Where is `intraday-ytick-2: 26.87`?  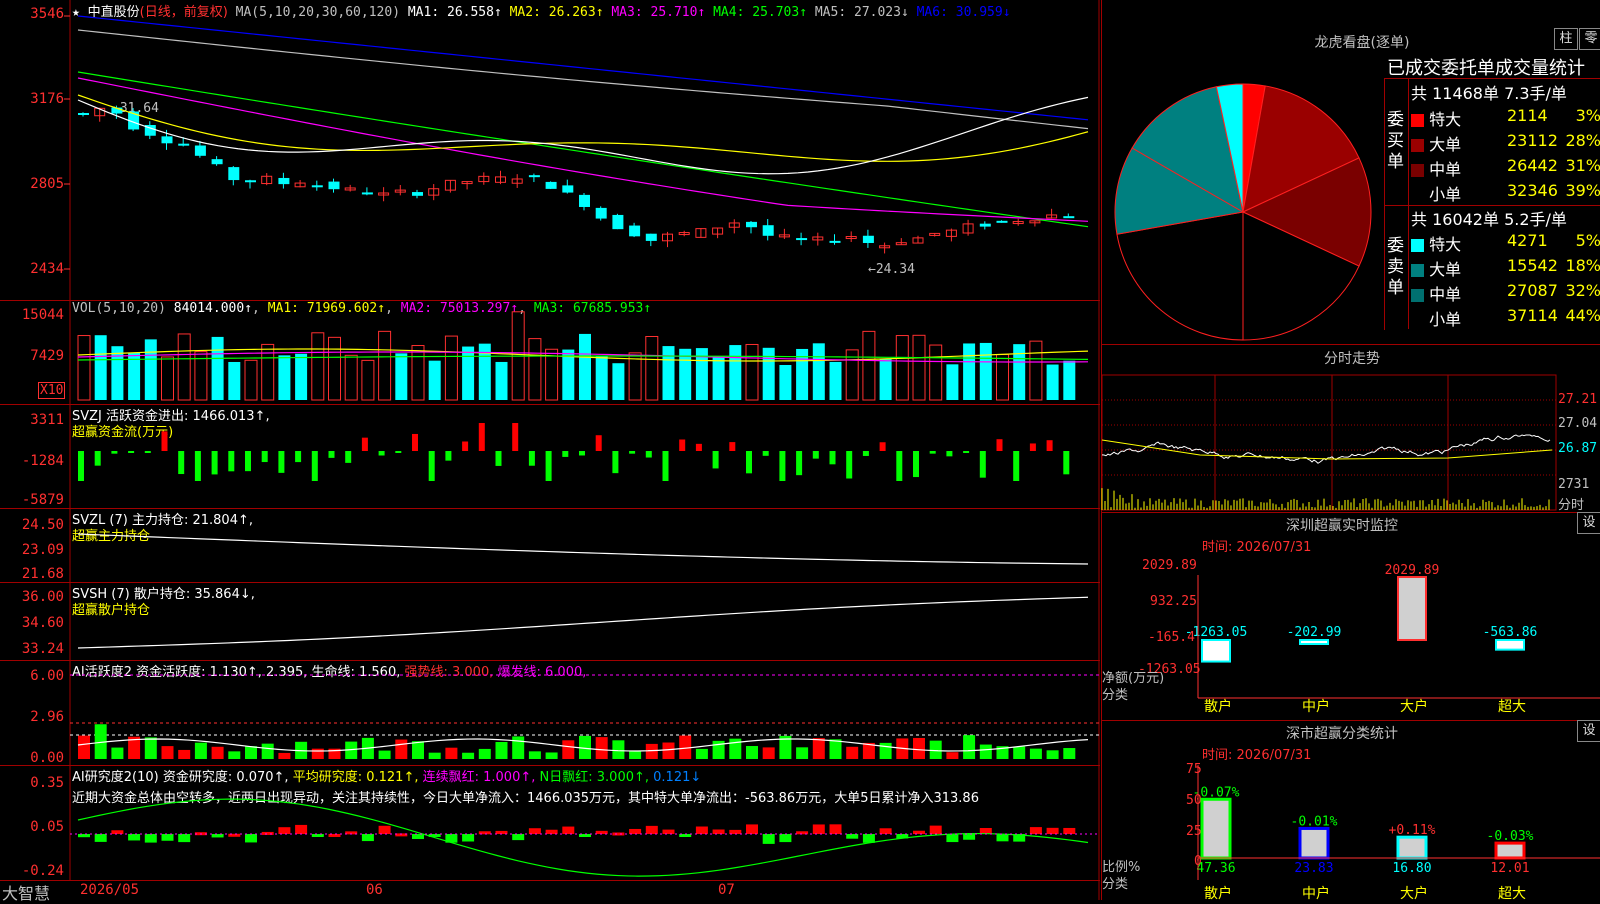 intraday-ytick-2: 26.87 is located at coordinates (1578, 448).